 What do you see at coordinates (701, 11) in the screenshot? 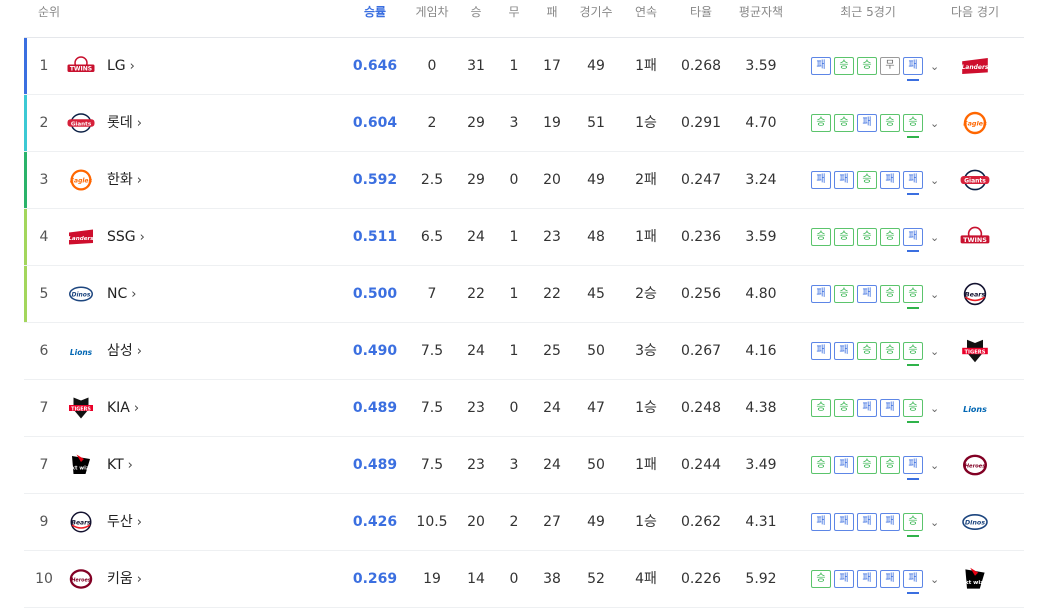
I see `header-batting-avg: 타율` at bounding box center [701, 11].